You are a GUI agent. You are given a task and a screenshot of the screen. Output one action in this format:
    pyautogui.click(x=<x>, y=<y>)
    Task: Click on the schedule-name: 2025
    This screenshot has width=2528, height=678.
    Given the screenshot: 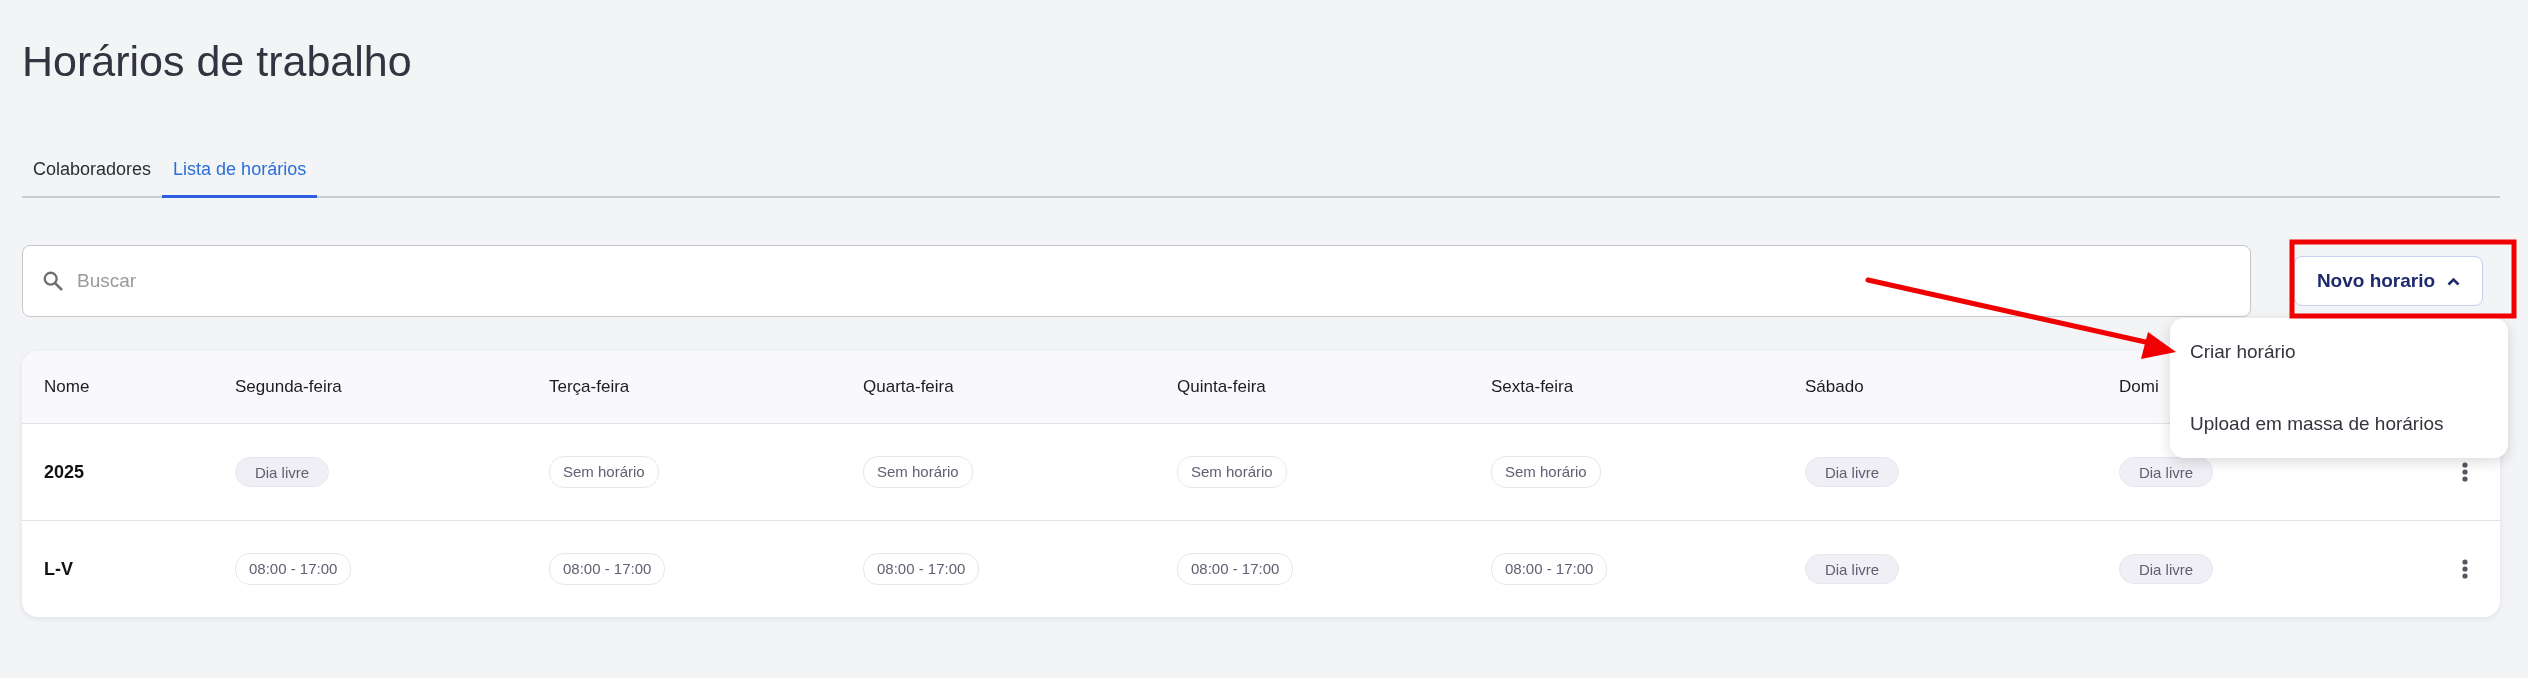 What is the action you would take?
    pyautogui.click(x=64, y=472)
    